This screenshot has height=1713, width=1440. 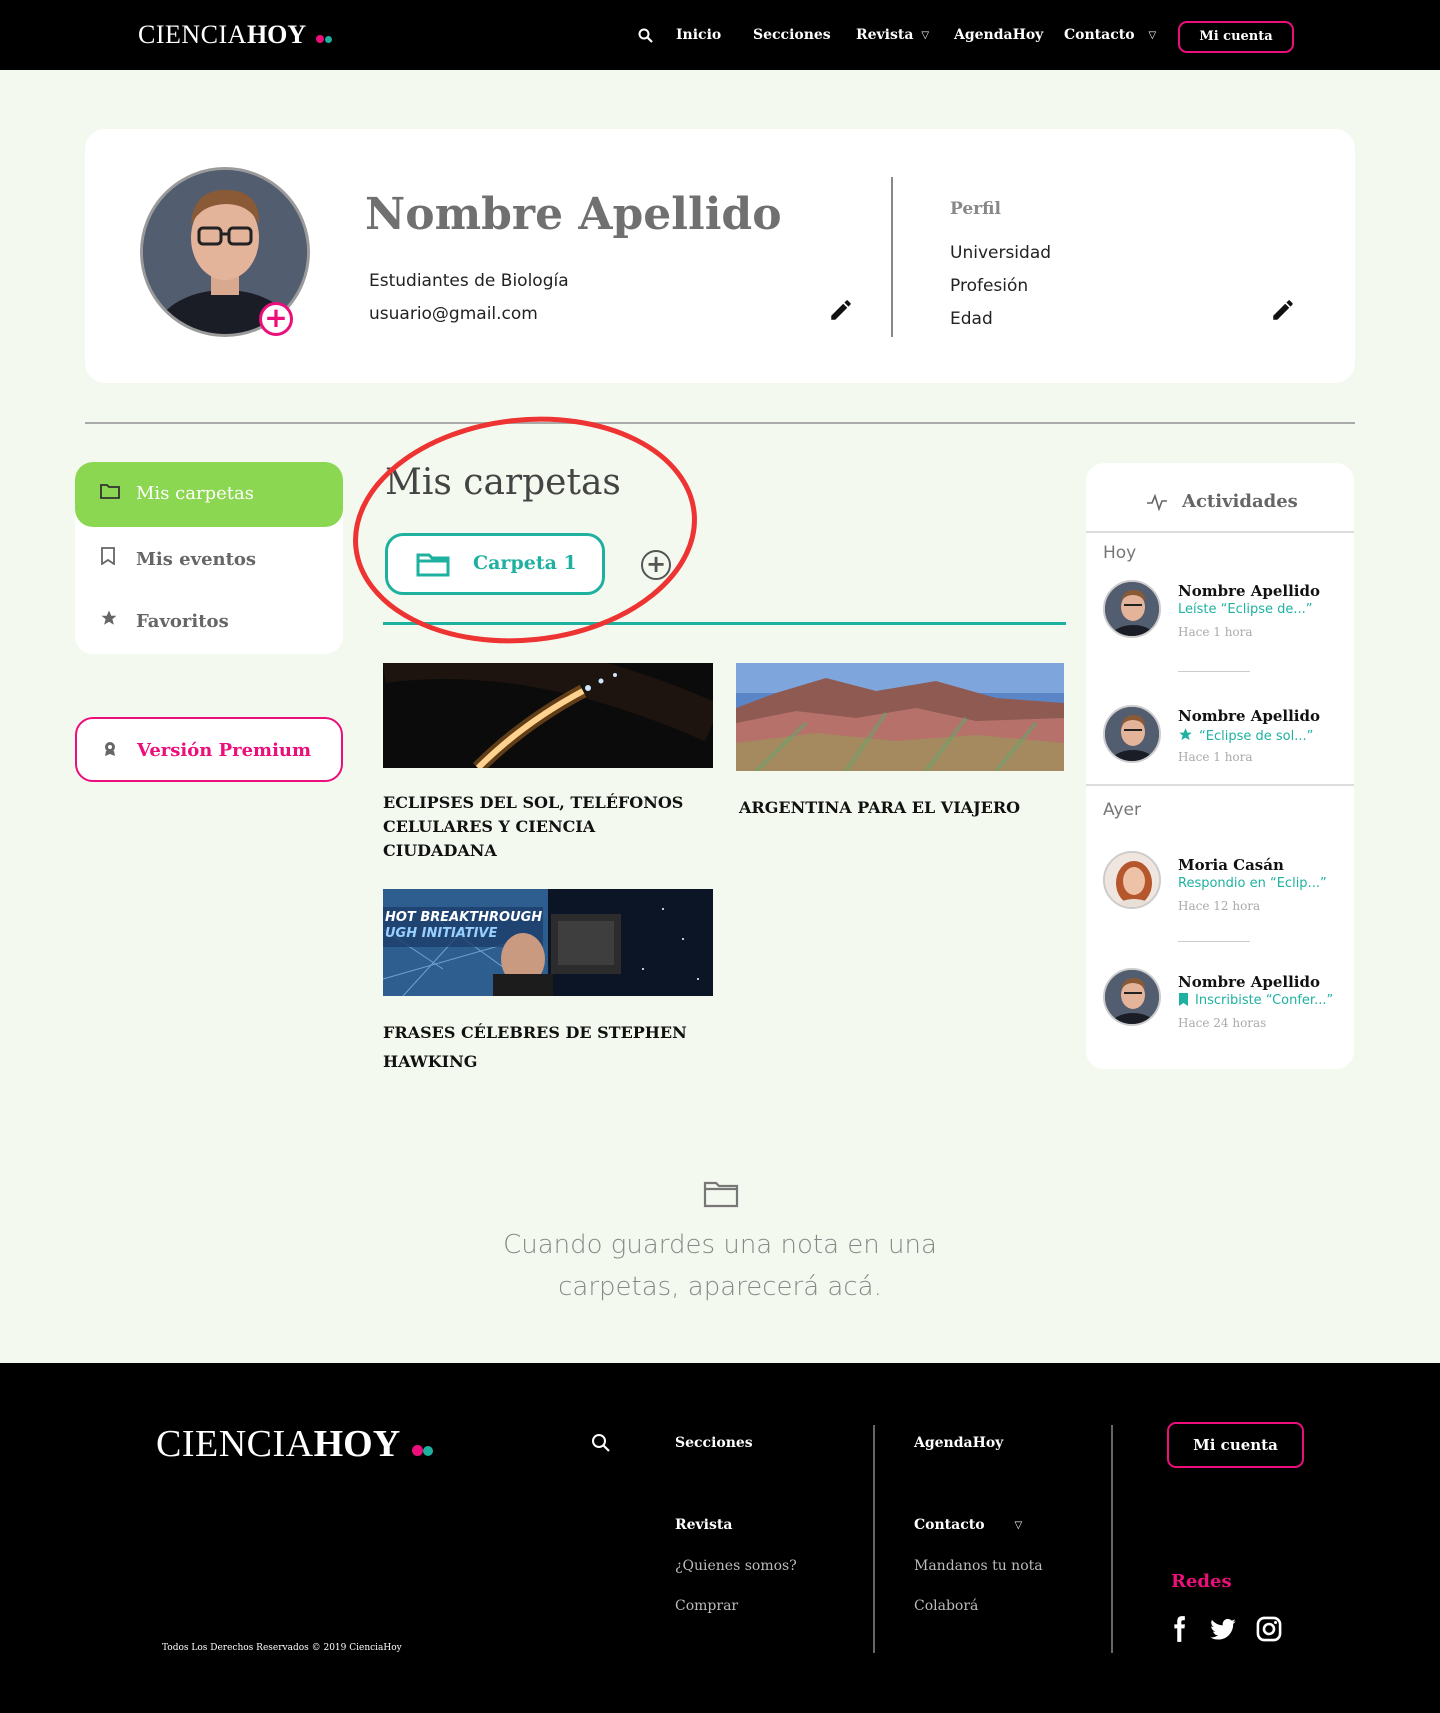 What do you see at coordinates (1256, 736) in the screenshot?
I see `activity-description-text: “Eclipse de sol...”` at bounding box center [1256, 736].